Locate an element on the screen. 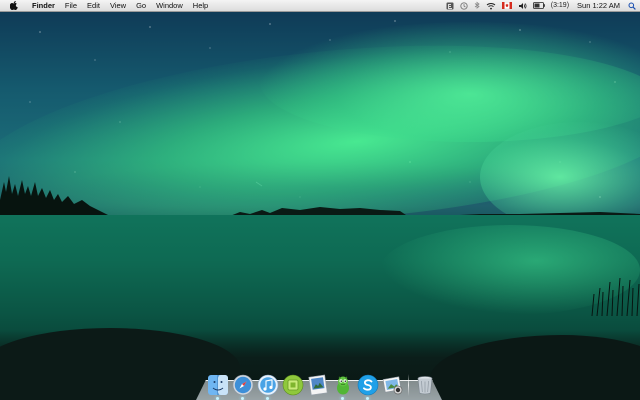 The width and height of the screenshot is (640, 400). apple-menu-icon is located at coordinates (14, 6).